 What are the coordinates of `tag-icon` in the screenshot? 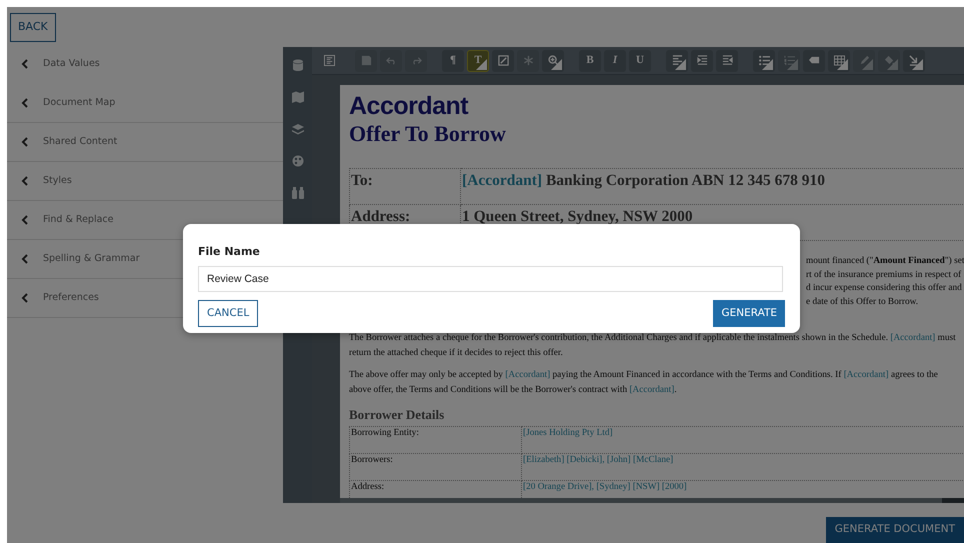 It's located at (814, 60).